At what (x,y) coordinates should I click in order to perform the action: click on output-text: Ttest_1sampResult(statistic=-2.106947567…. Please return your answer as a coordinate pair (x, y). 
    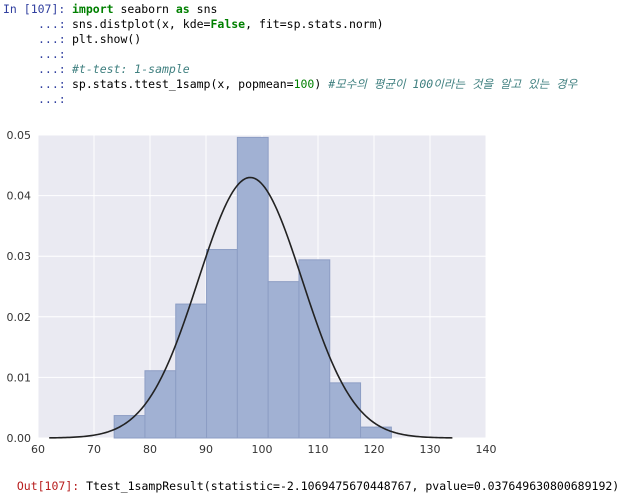
    Looking at the image, I should click on (349, 486).